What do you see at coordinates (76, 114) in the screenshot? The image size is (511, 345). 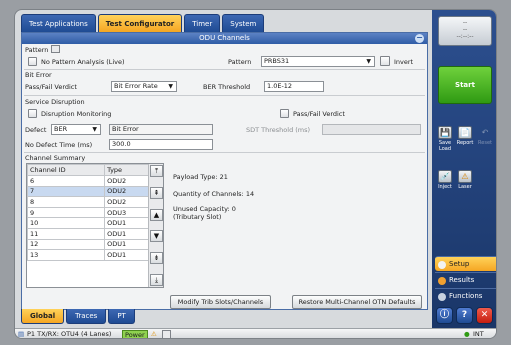 I see `disruption-monitoring-label: Disruption Monitoring` at bounding box center [76, 114].